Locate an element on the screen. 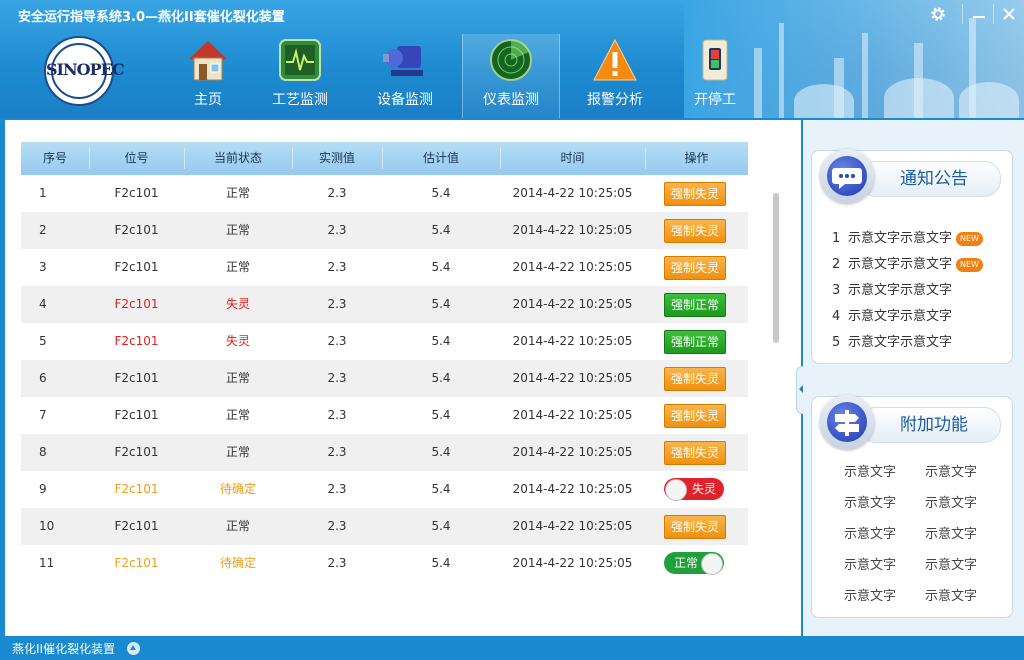 The width and height of the screenshot is (1024, 660). table-row: 1 F2c101 正常 2.3 5.4 2014-4-22 10:25:05 强制失灵 is located at coordinates (384, 193).